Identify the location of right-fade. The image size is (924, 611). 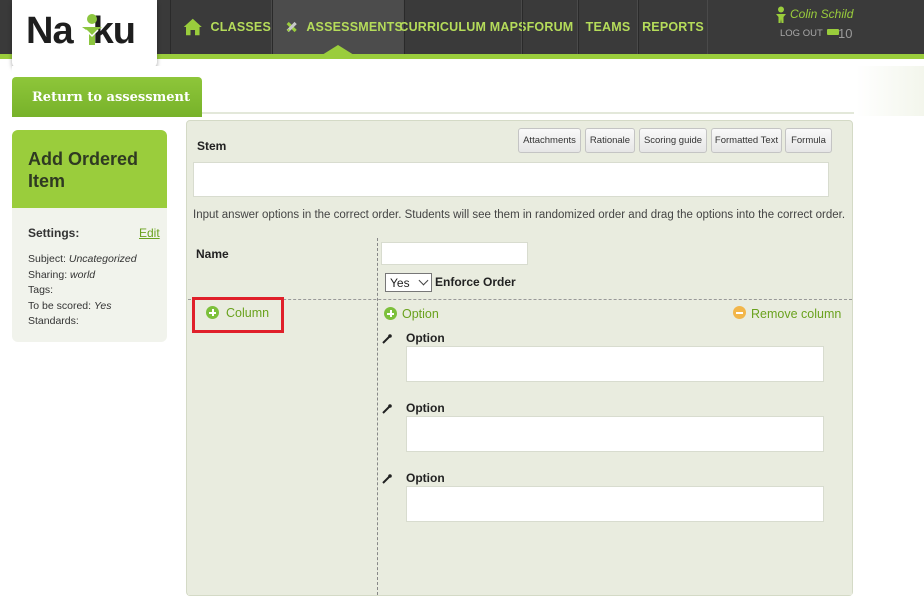
(890, 91).